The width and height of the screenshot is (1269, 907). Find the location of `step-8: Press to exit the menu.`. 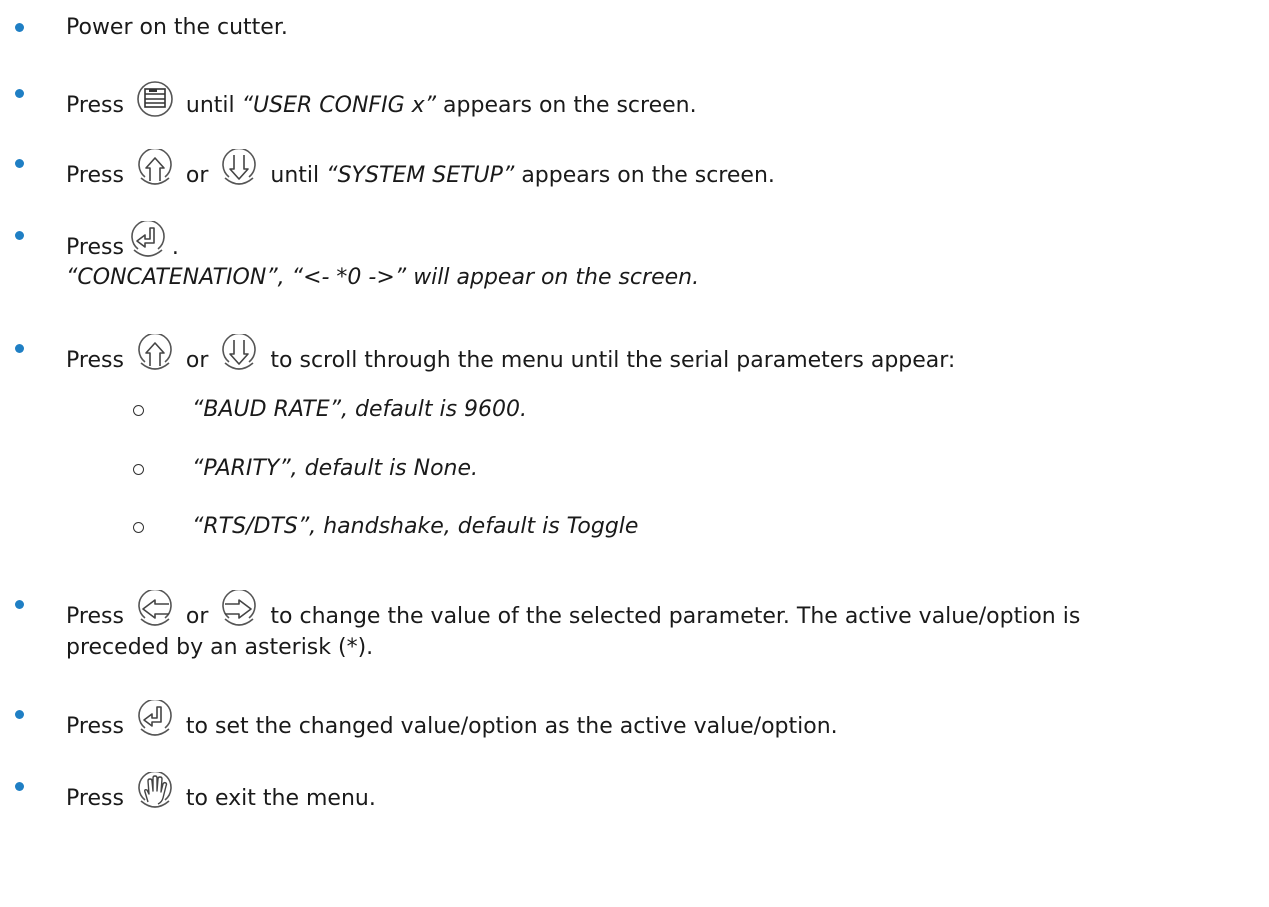

step-8: Press to exit the menu. is located at coordinates (221, 793).